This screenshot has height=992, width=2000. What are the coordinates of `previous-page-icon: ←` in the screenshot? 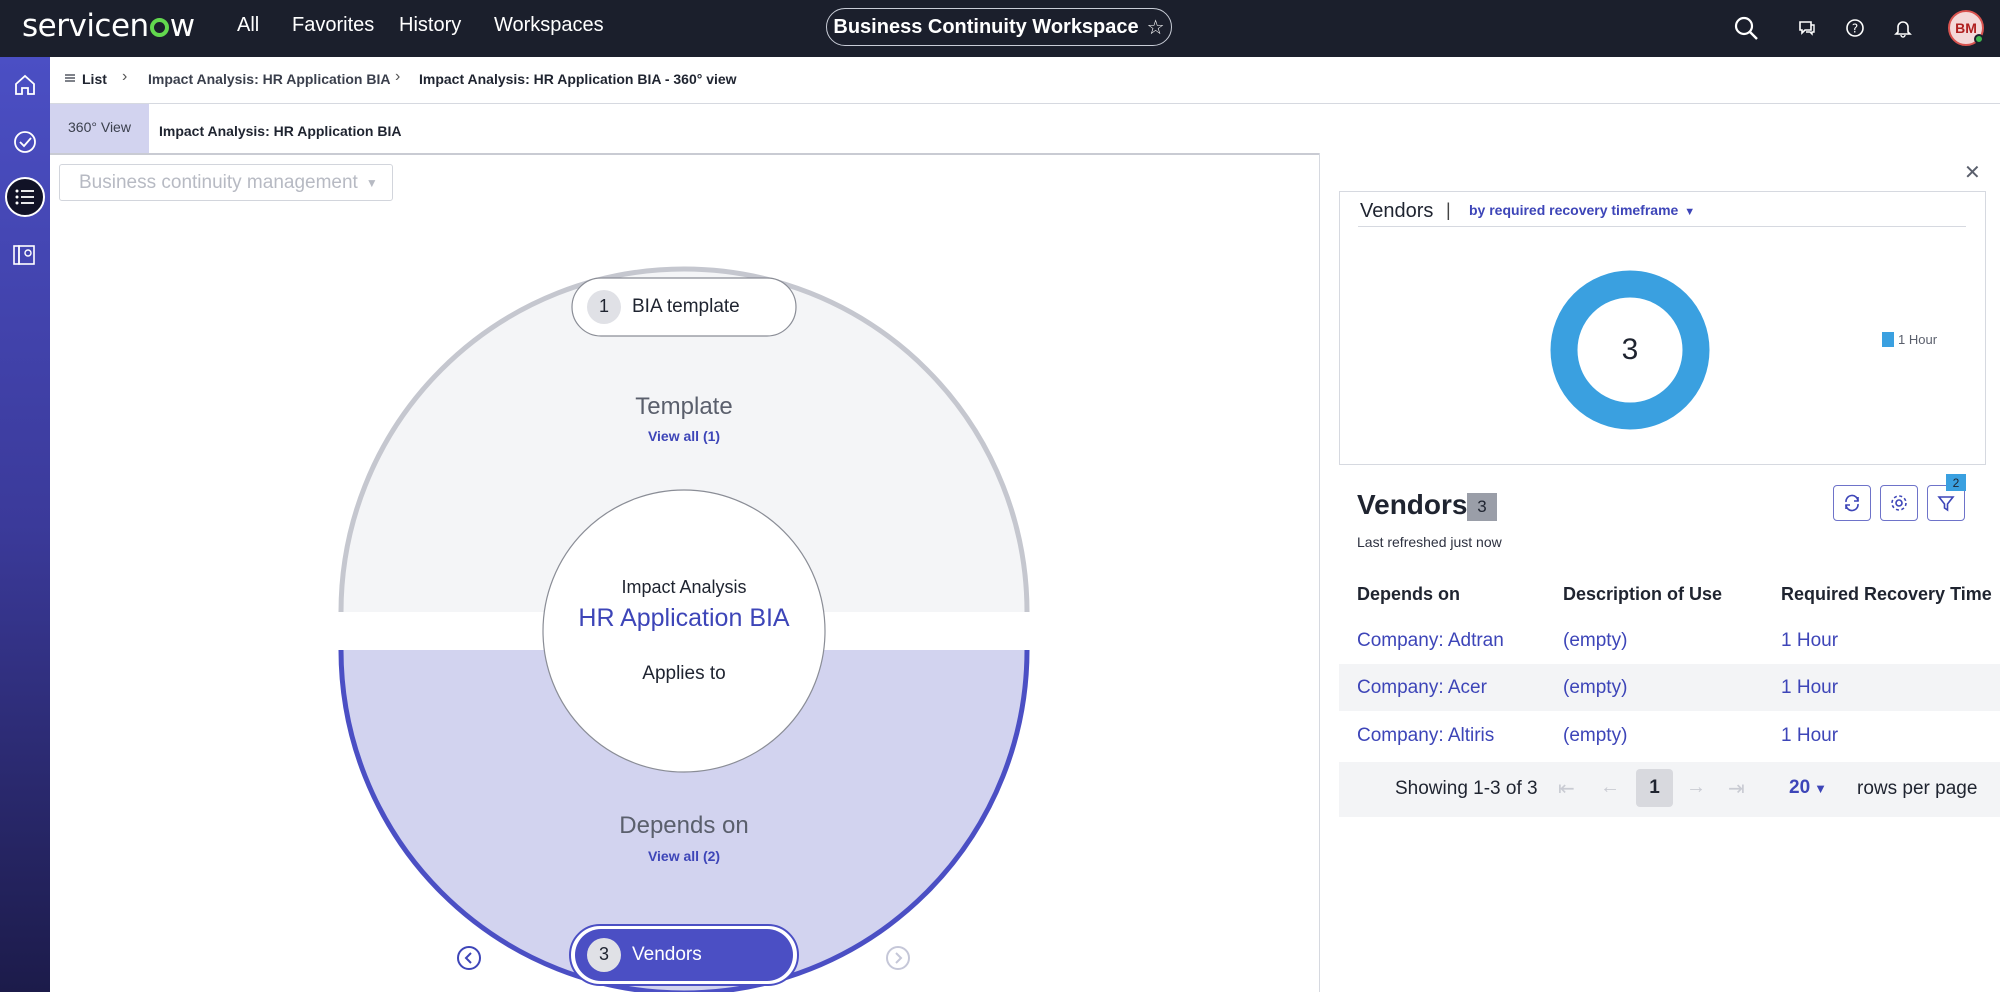 It's located at (1610, 787).